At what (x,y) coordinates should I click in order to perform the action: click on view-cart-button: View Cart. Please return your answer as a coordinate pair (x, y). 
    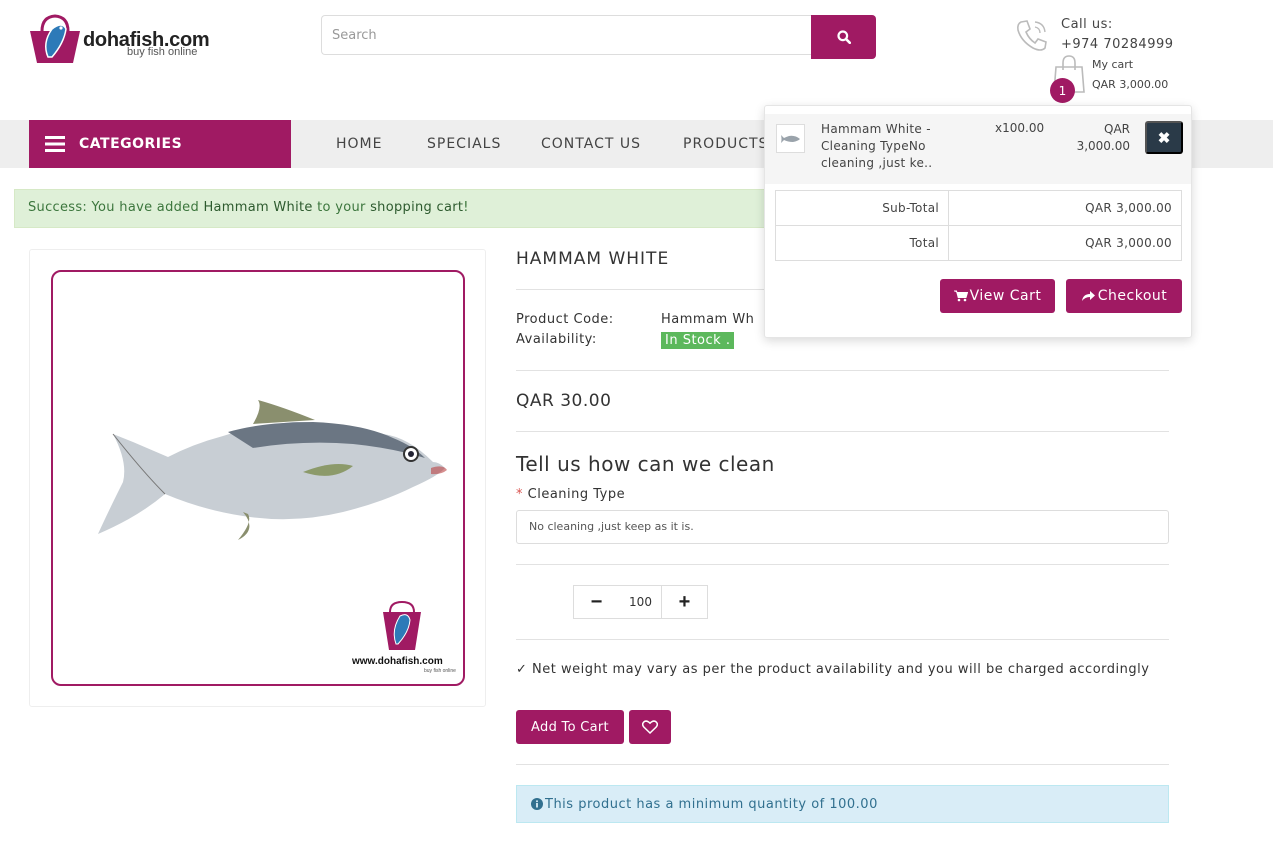
    Looking at the image, I should click on (997, 296).